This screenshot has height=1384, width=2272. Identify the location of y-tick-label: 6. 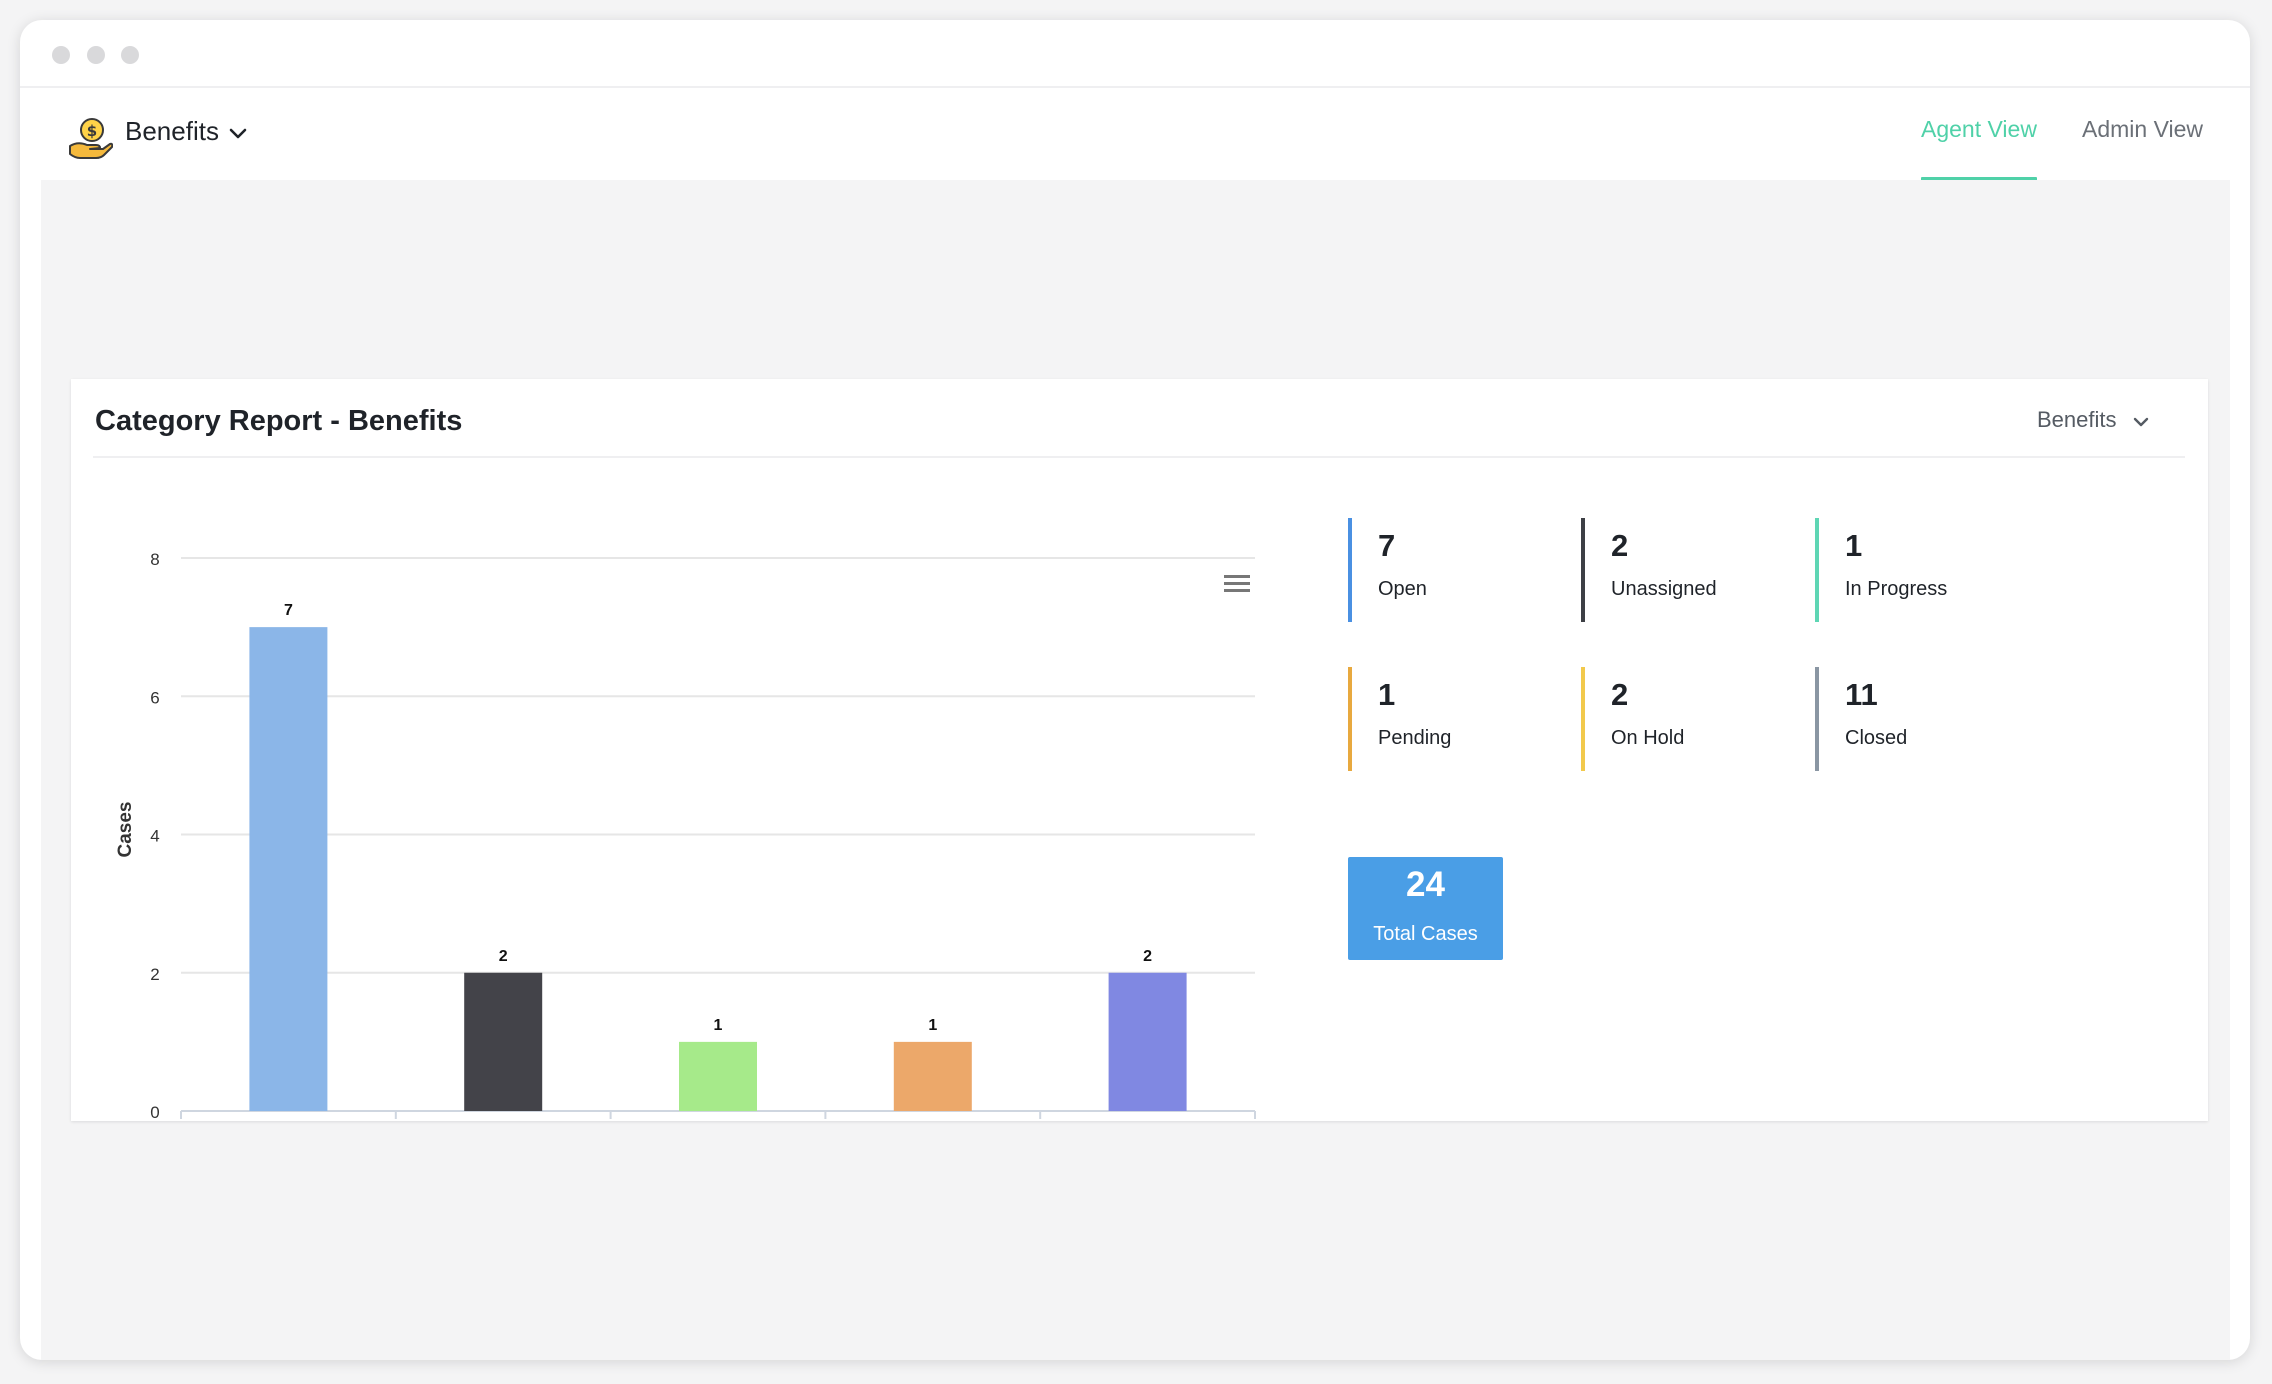
(154, 697).